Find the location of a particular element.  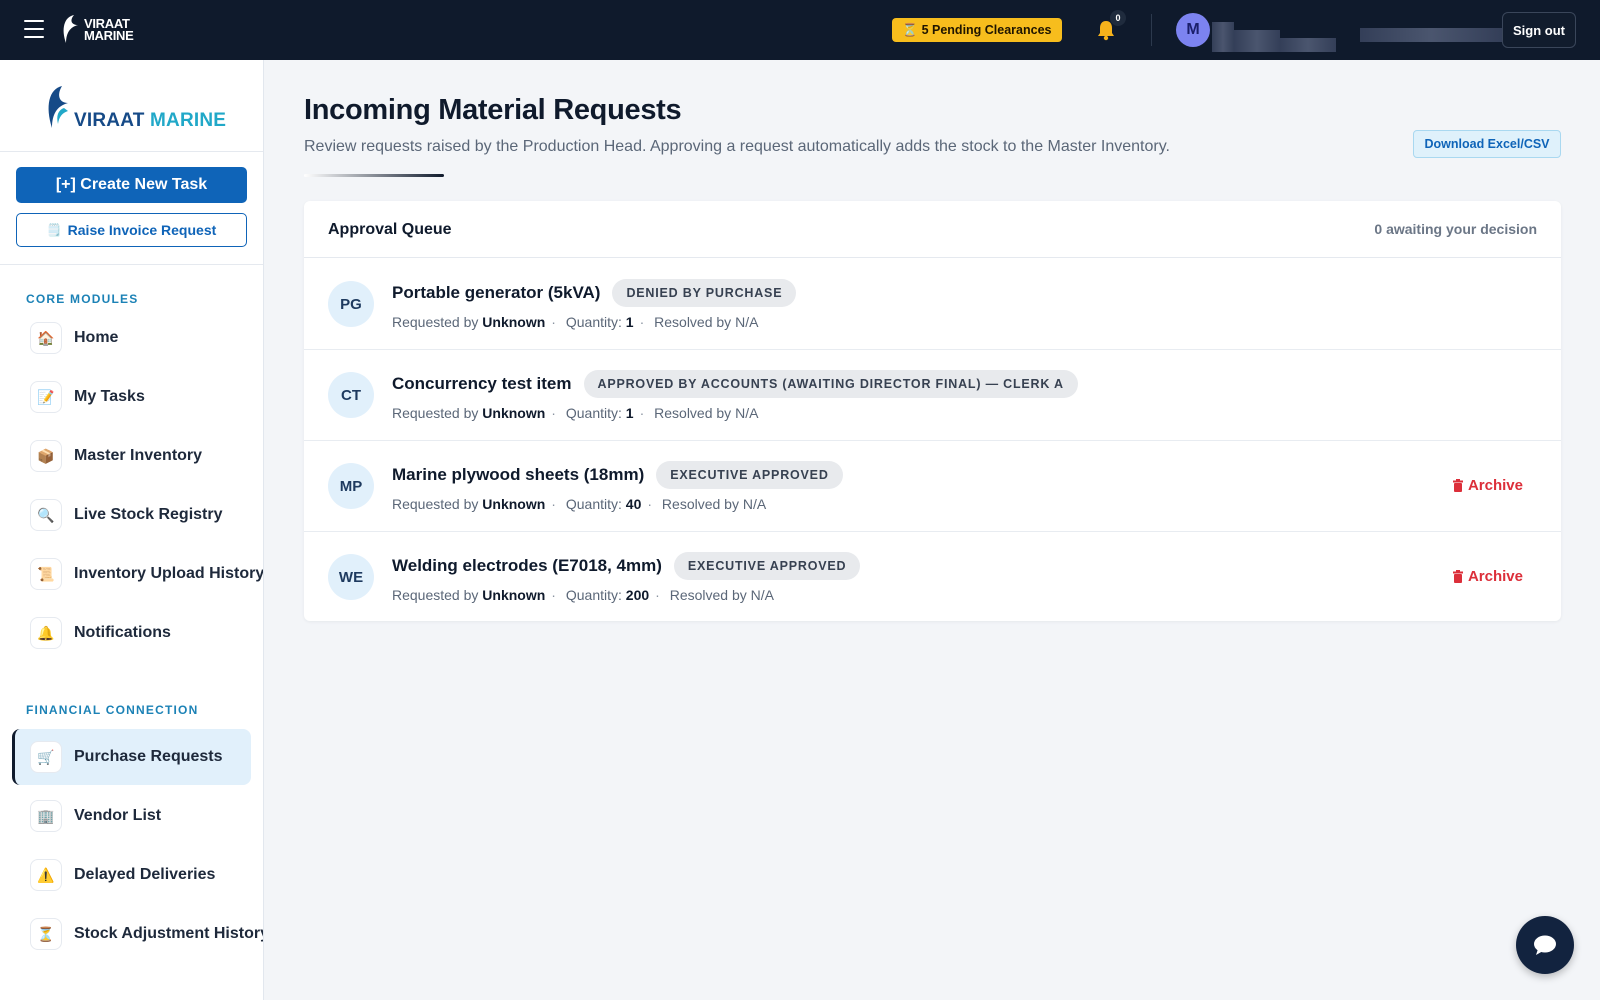

sidebar-item-vendor-list: 🏢 Vendor List is located at coordinates (131, 816).